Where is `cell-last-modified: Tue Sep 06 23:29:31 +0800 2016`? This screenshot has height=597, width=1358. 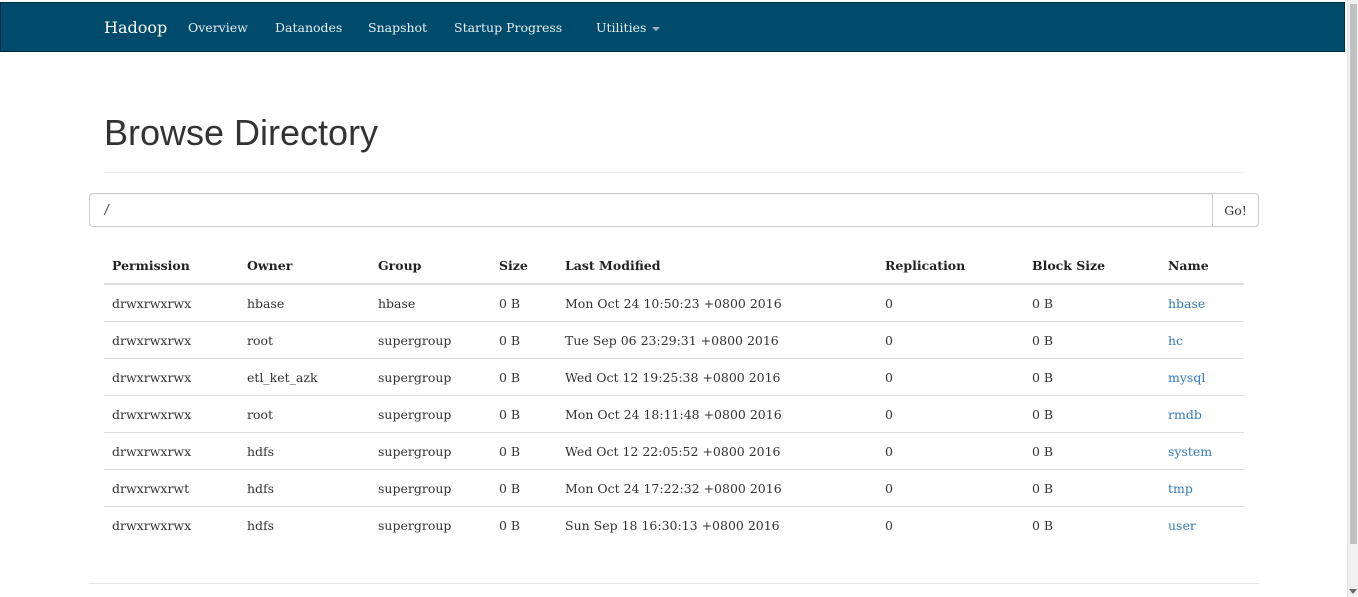 cell-last-modified: Tue Sep 06 23:29:31 +0800 2016 is located at coordinates (717, 340).